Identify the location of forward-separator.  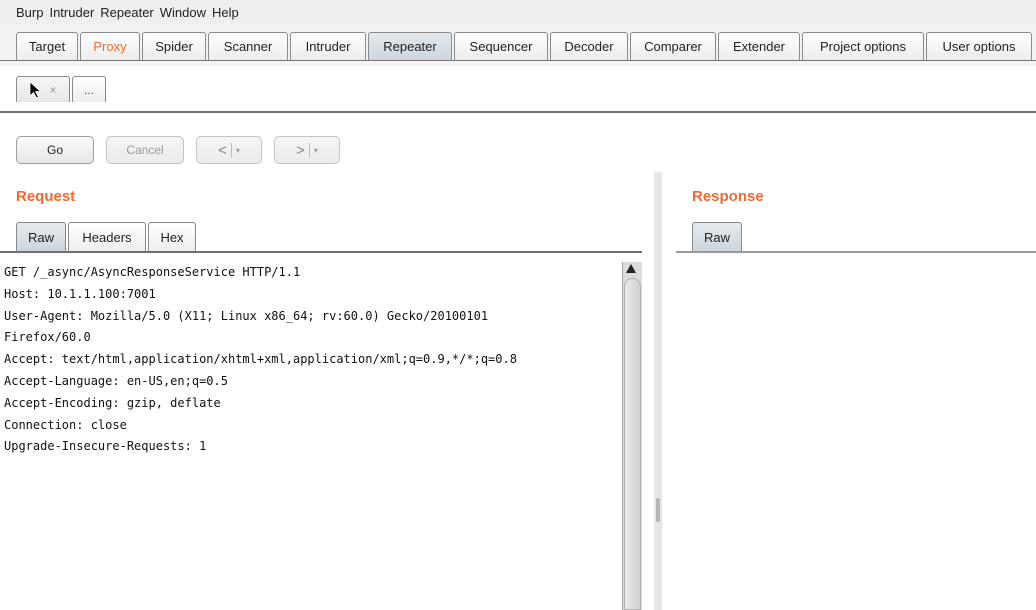
(309, 150).